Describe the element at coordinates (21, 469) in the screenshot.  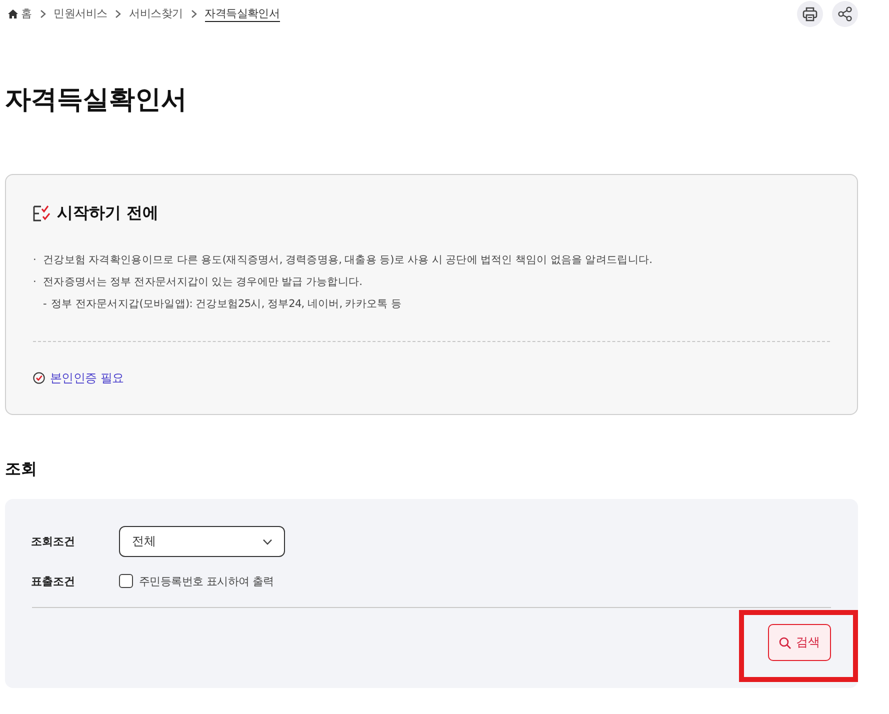
I see `section-heading: 조회` at that location.